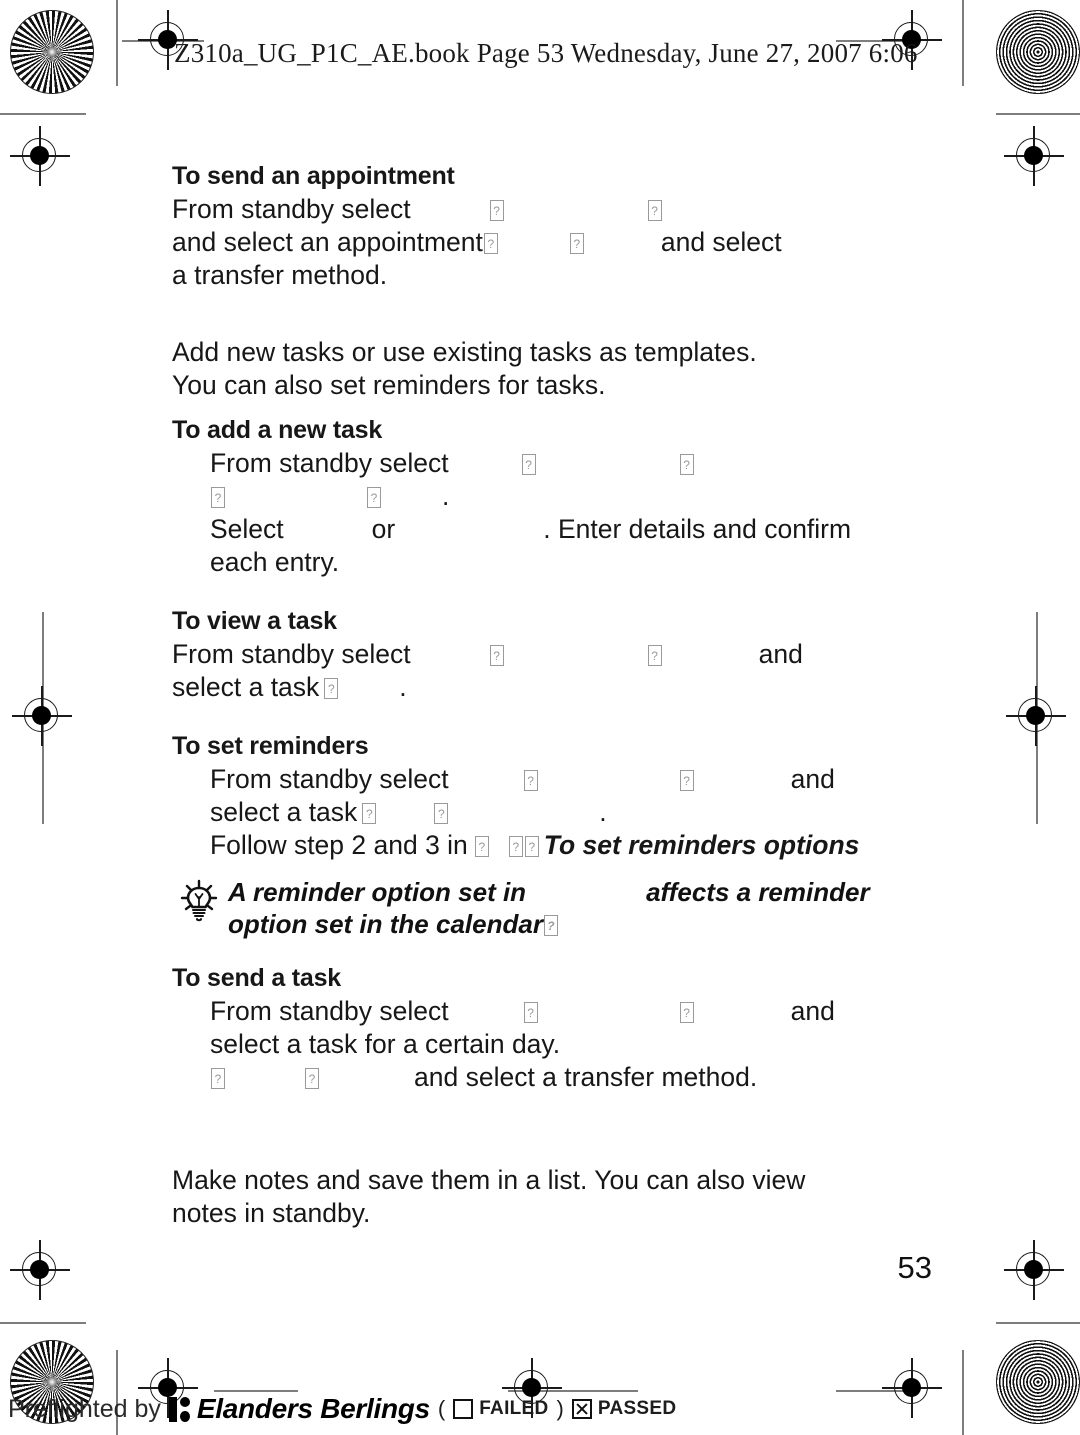 Image resolution: width=1080 pixels, height=1435 pixels. What do you see at coordinates (280, 275) in the screenshot?
I see `paragraph-appointment-line3: a transfer method.` at bounding box center [280, 275].